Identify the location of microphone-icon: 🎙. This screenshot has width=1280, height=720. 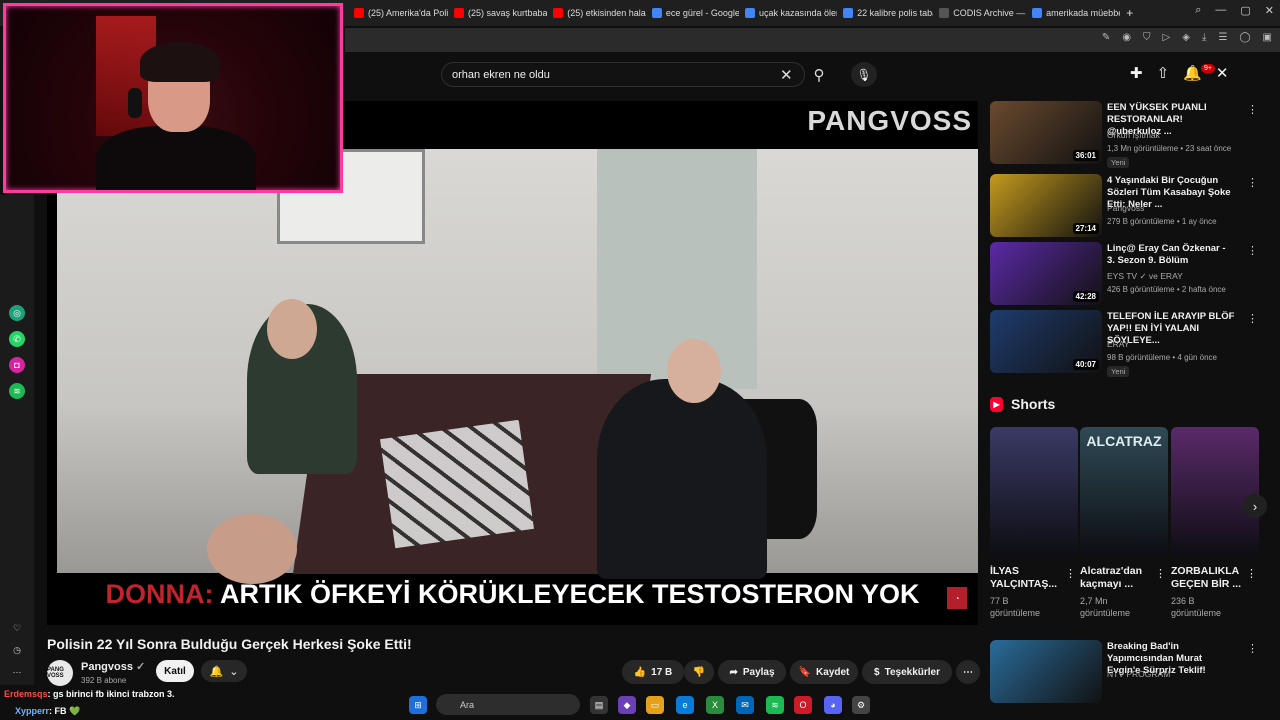
(864, 74).